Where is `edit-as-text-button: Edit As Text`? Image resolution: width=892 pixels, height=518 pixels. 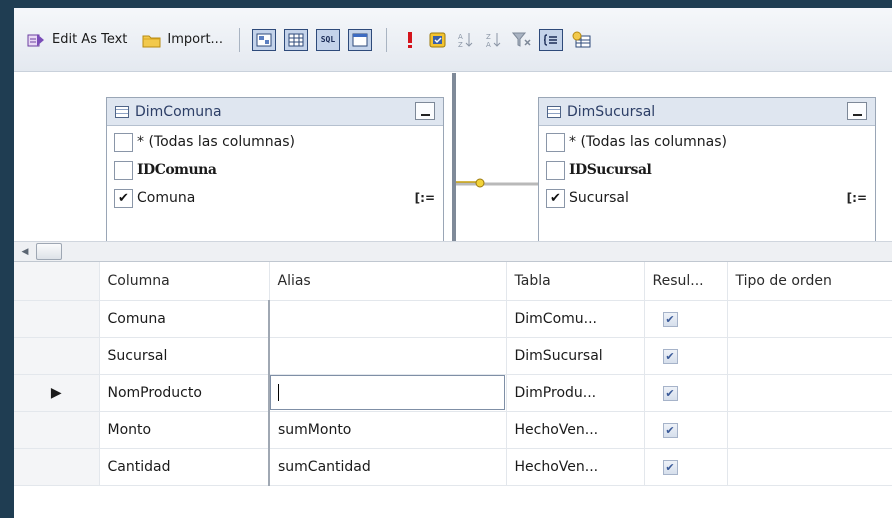 edit-as-text-button: Edit As Text is located at coordinates (76, 40).